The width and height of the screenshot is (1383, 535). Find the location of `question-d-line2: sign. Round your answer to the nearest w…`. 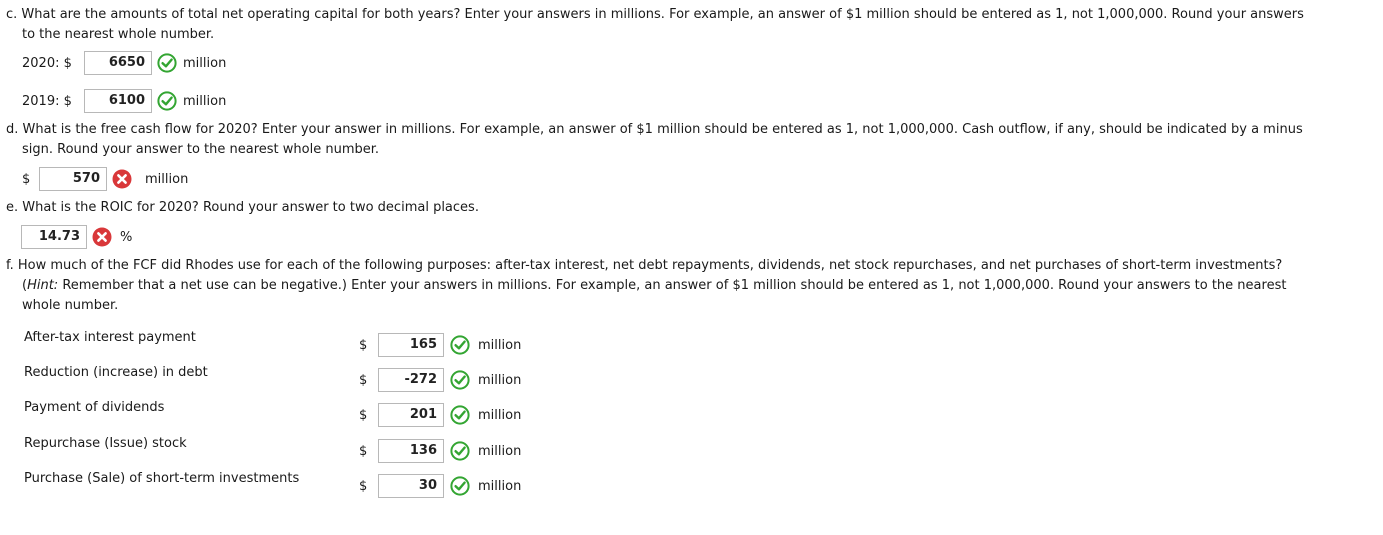

question-d-line2: sign. Round your answer to the nearest w… is located at coordinates (201, 149).